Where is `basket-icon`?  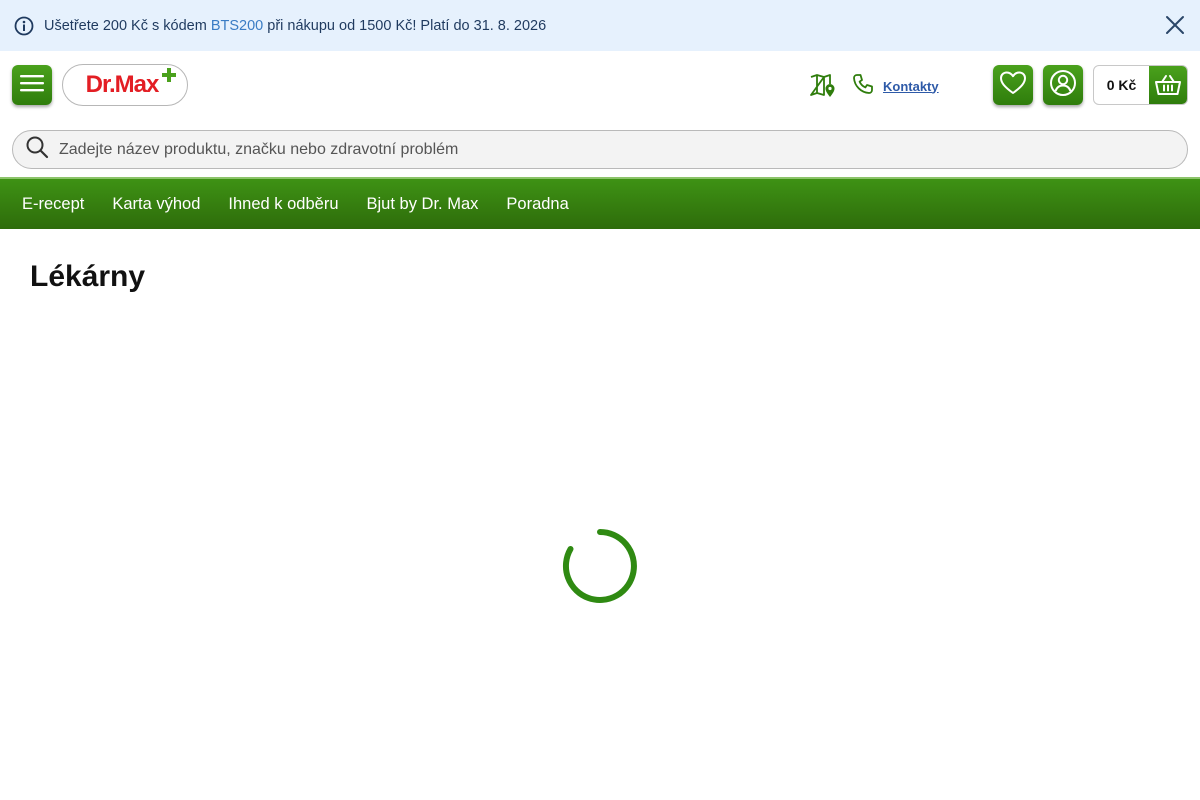 basket-icon is located at coordinates (1168, 85).